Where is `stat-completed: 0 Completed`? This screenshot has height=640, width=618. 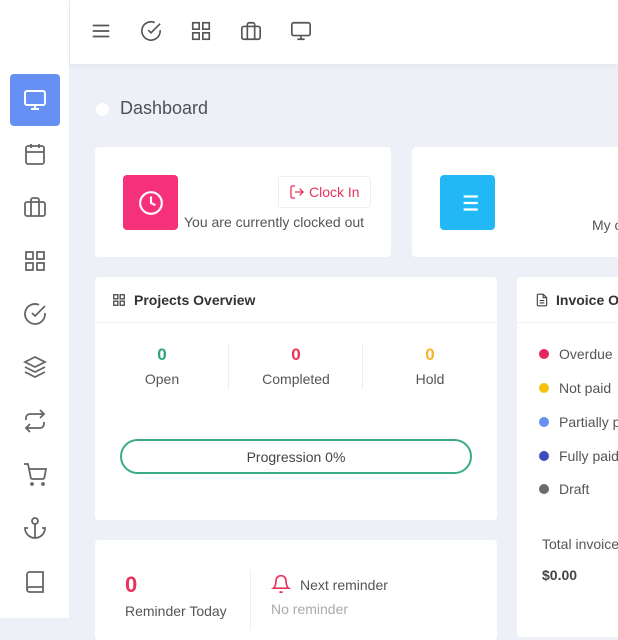
stat-completed: 0 Completed is located at coordinates (296, 366).